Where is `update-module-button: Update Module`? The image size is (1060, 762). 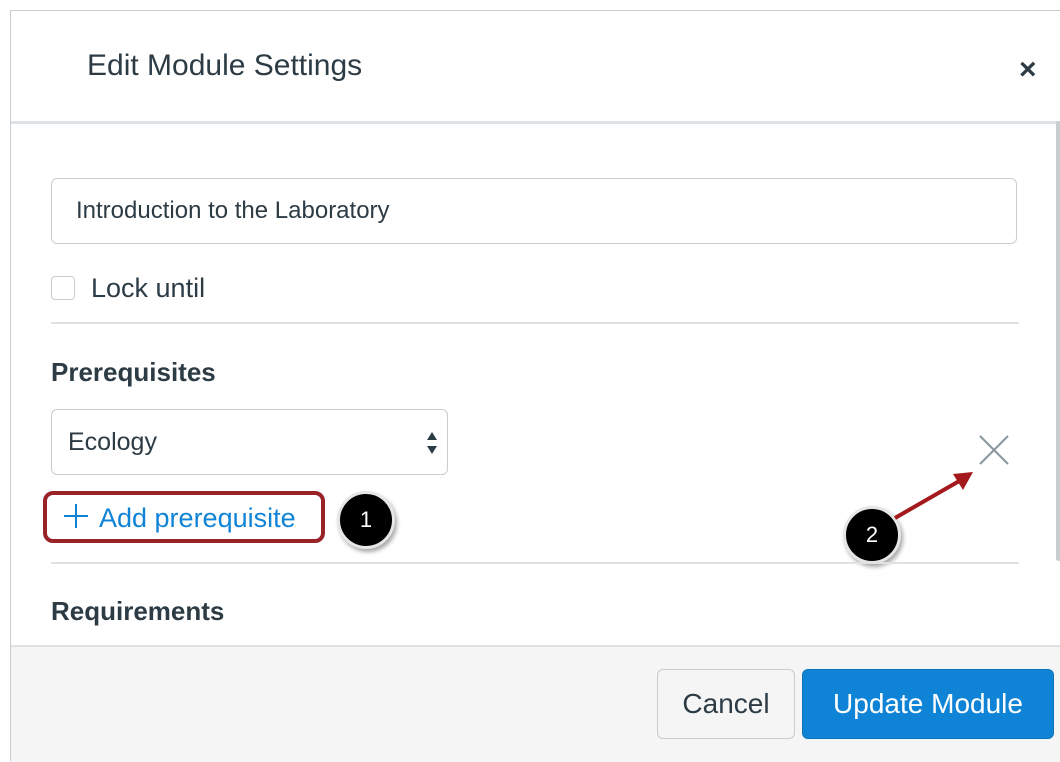
update-module-button: Update Module is located at coordinates (928, 704).